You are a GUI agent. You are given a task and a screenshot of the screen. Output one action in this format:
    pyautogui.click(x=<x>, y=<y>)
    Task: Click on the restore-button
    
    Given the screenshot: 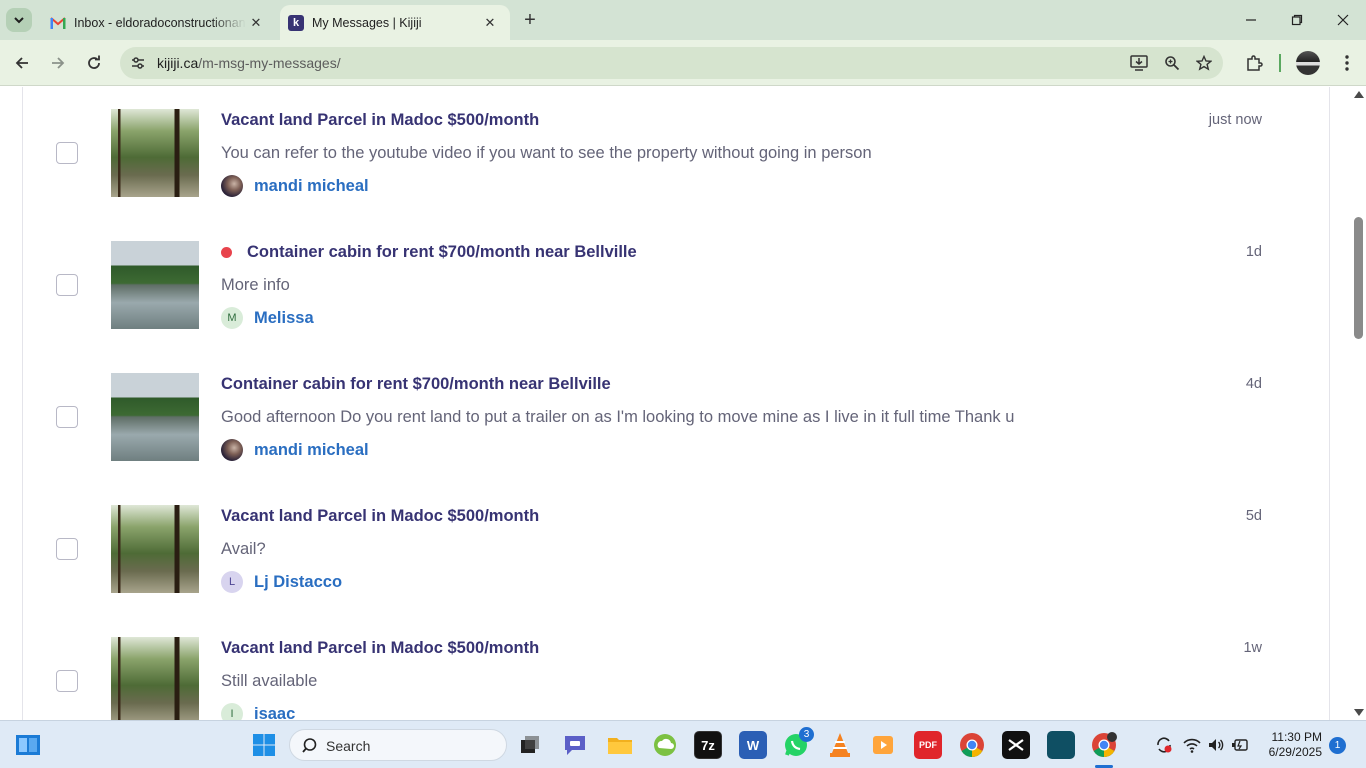 What is the action you would take?
    pyautogui.click(x=1297, y=20)
    